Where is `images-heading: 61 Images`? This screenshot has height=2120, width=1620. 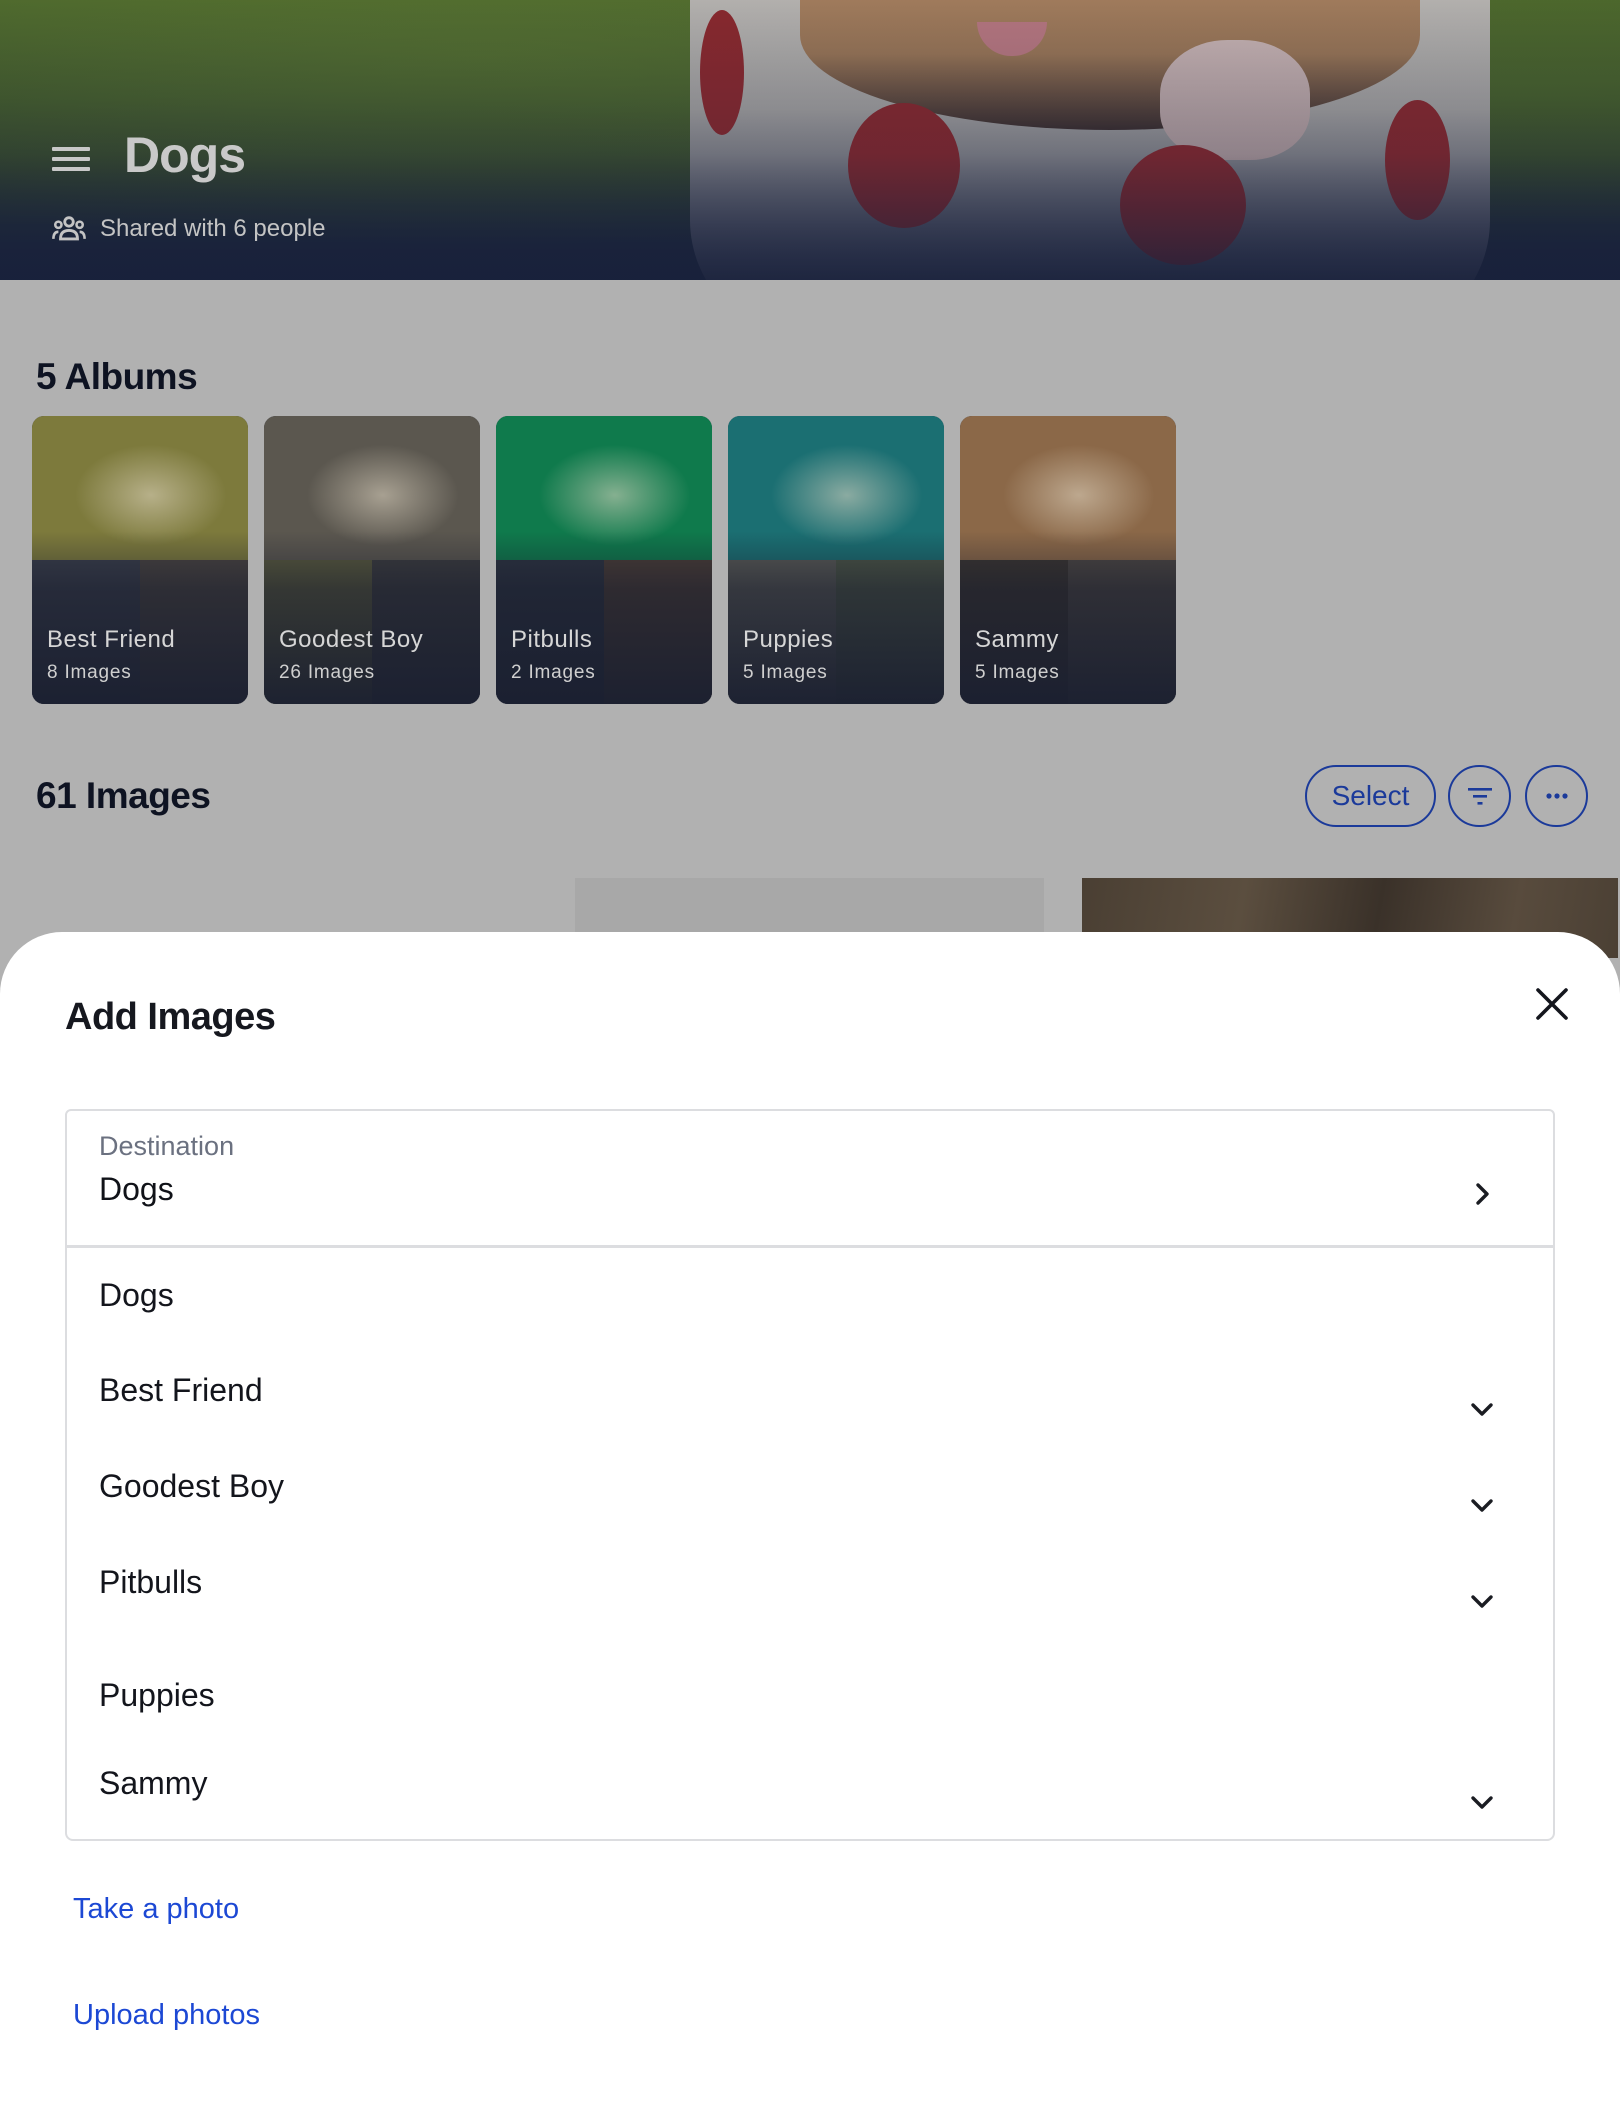
images-heading: 61 Images is located at coordinates (123, 795).